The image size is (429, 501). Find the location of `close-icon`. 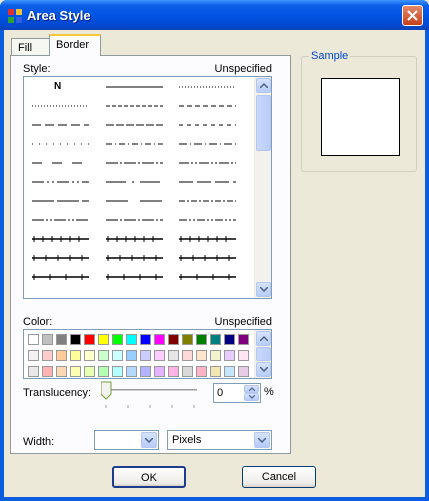

close-icon is located at coordinates (412, 15).